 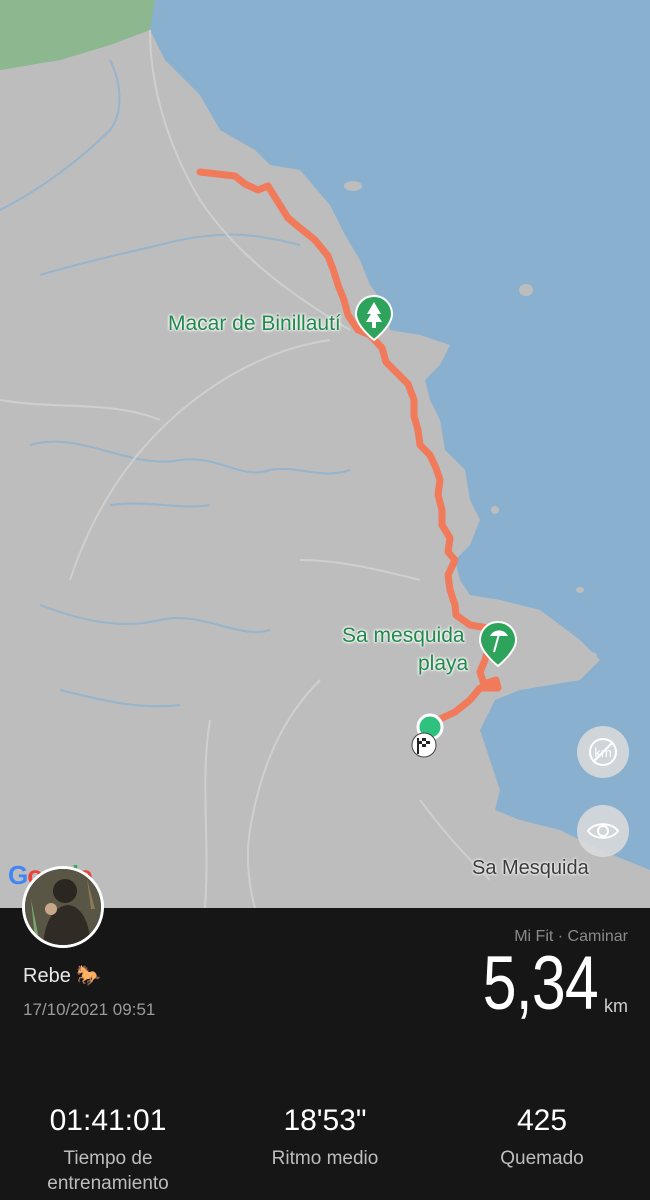 I want to click on poi-label-macar: Macar de Binillautí, so click(x=254, y=324).